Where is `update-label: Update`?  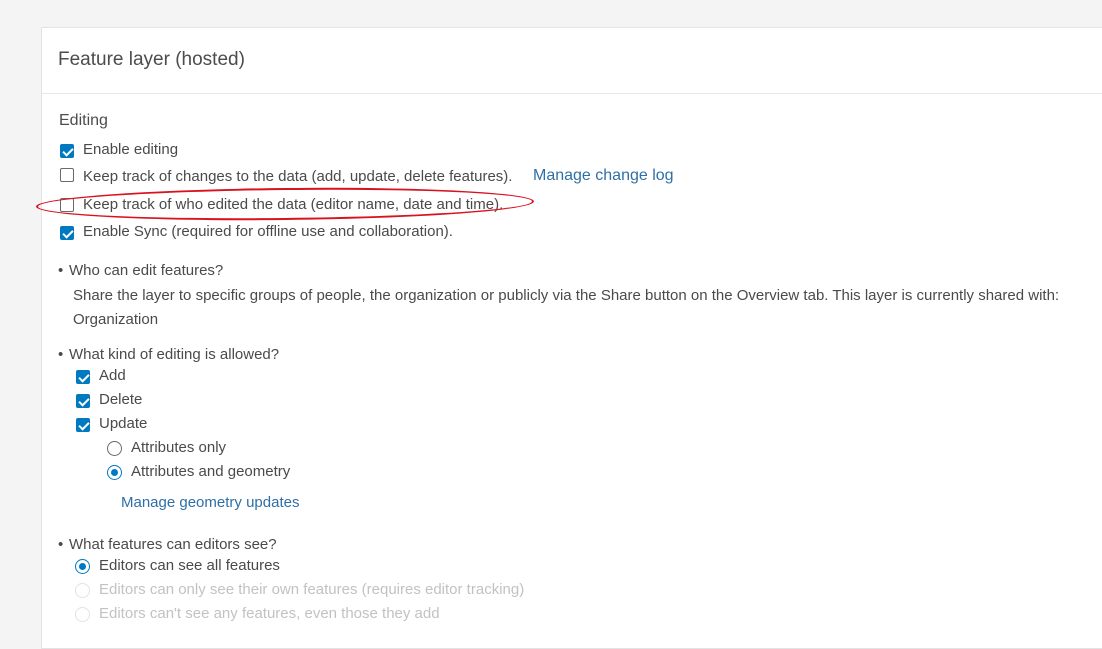
update-label: Update is located at coordinates (123, 423).